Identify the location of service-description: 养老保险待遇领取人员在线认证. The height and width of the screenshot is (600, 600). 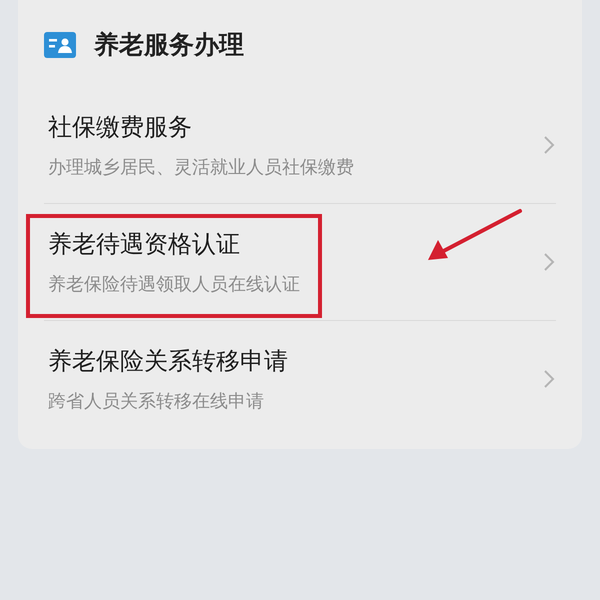
(174, 284).